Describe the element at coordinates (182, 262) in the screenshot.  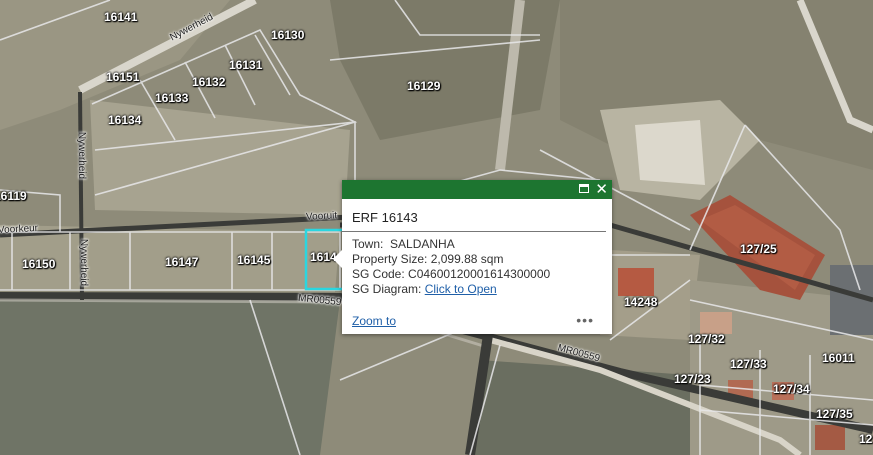
I see `parcel-label: 16147` at that location.